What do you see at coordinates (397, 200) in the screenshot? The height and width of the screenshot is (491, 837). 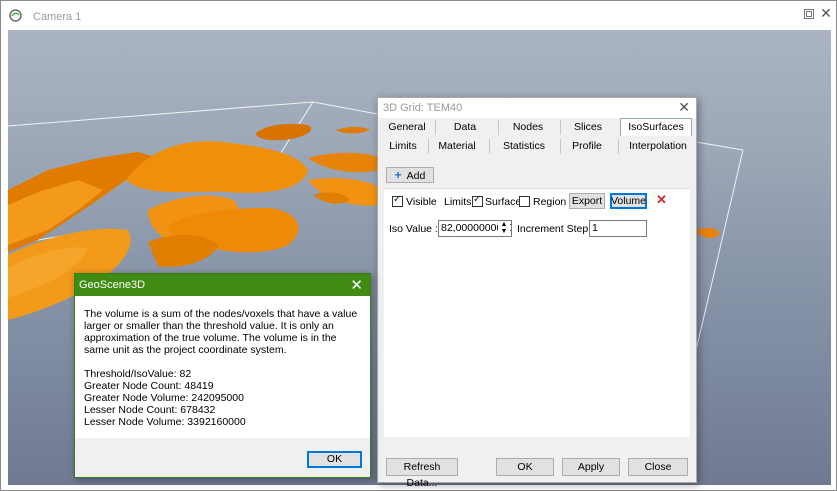 I see `visible-checkbox` at bounding box center [397, 200].